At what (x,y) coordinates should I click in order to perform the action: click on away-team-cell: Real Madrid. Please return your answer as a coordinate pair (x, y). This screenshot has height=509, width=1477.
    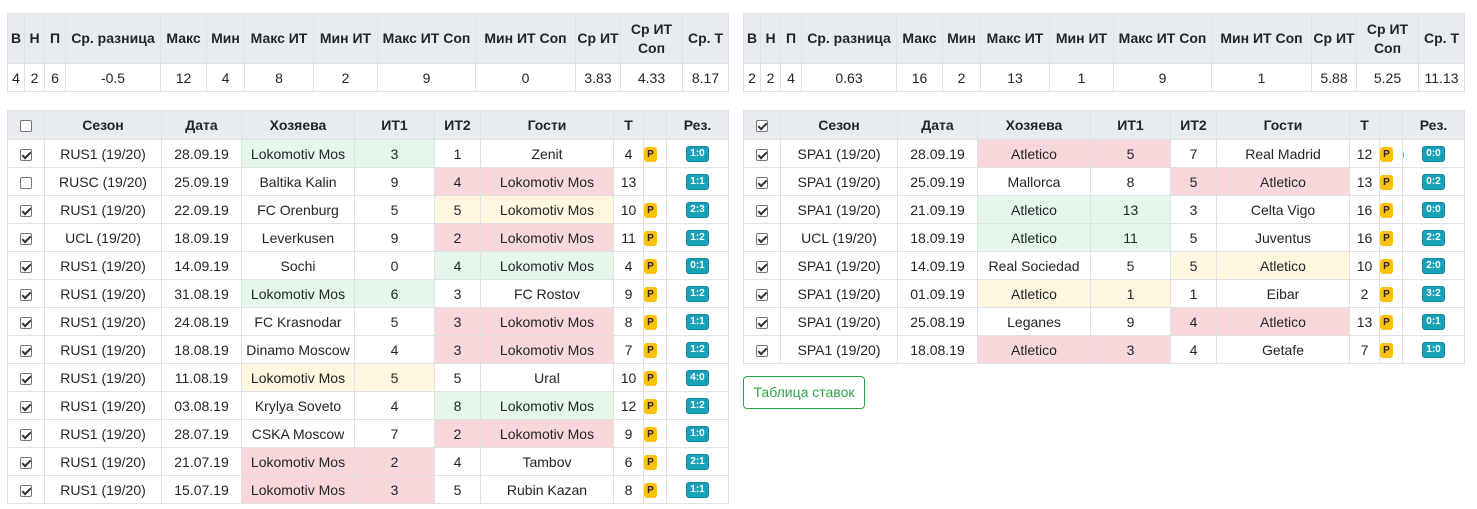
    Looking at the image, I should click on (1283, 153).